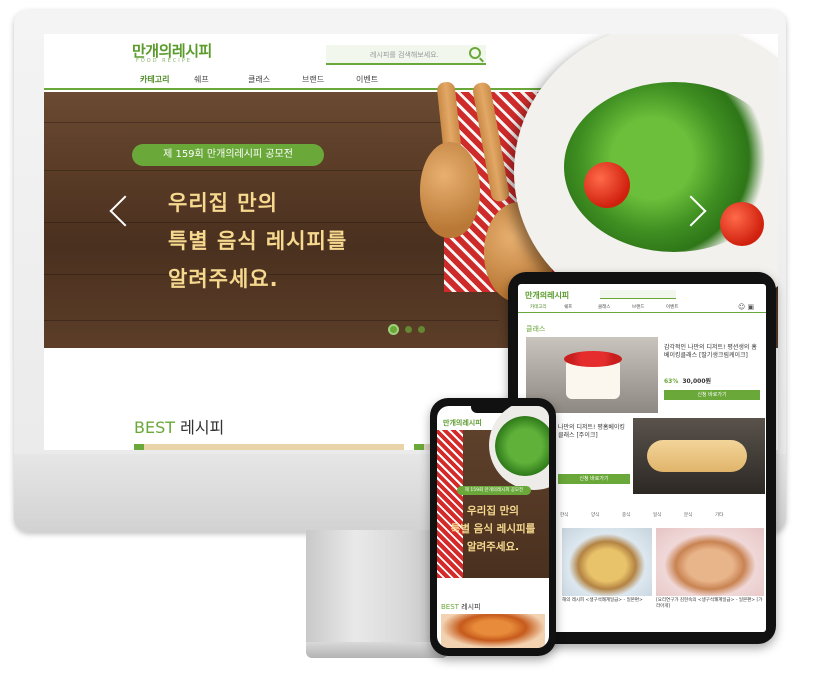 This screenshot has width=826, height=676. What do you see at coordinates (710, 604) in the screenshot?
I see `recipe-caption: [요리연구가 김현숙의 <생구석쾌계일급> - 일본편> [가라아게]` at bounding box center [710, 604].